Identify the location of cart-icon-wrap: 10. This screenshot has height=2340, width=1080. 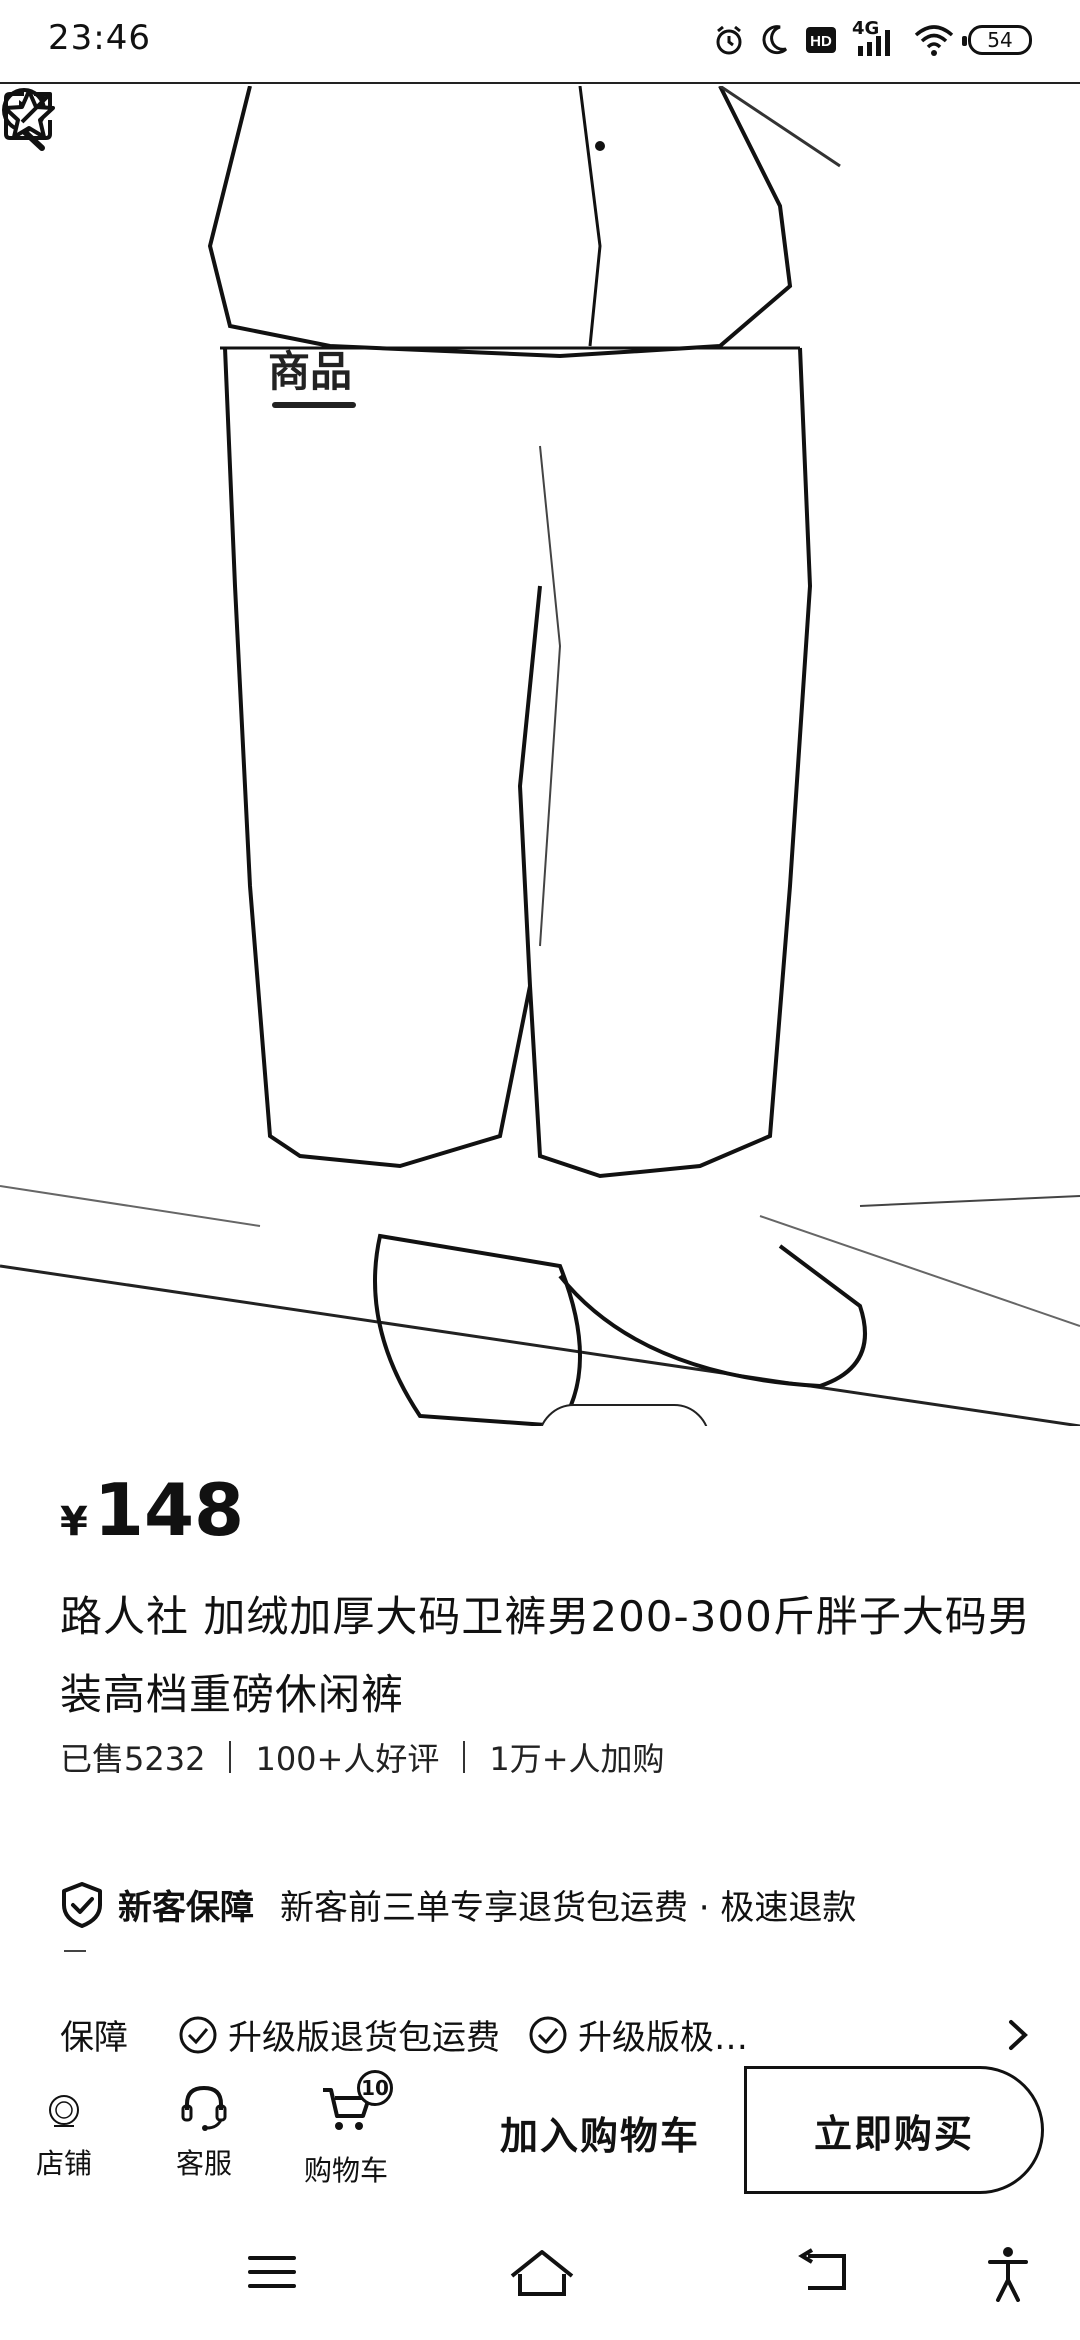
(356, 2109).